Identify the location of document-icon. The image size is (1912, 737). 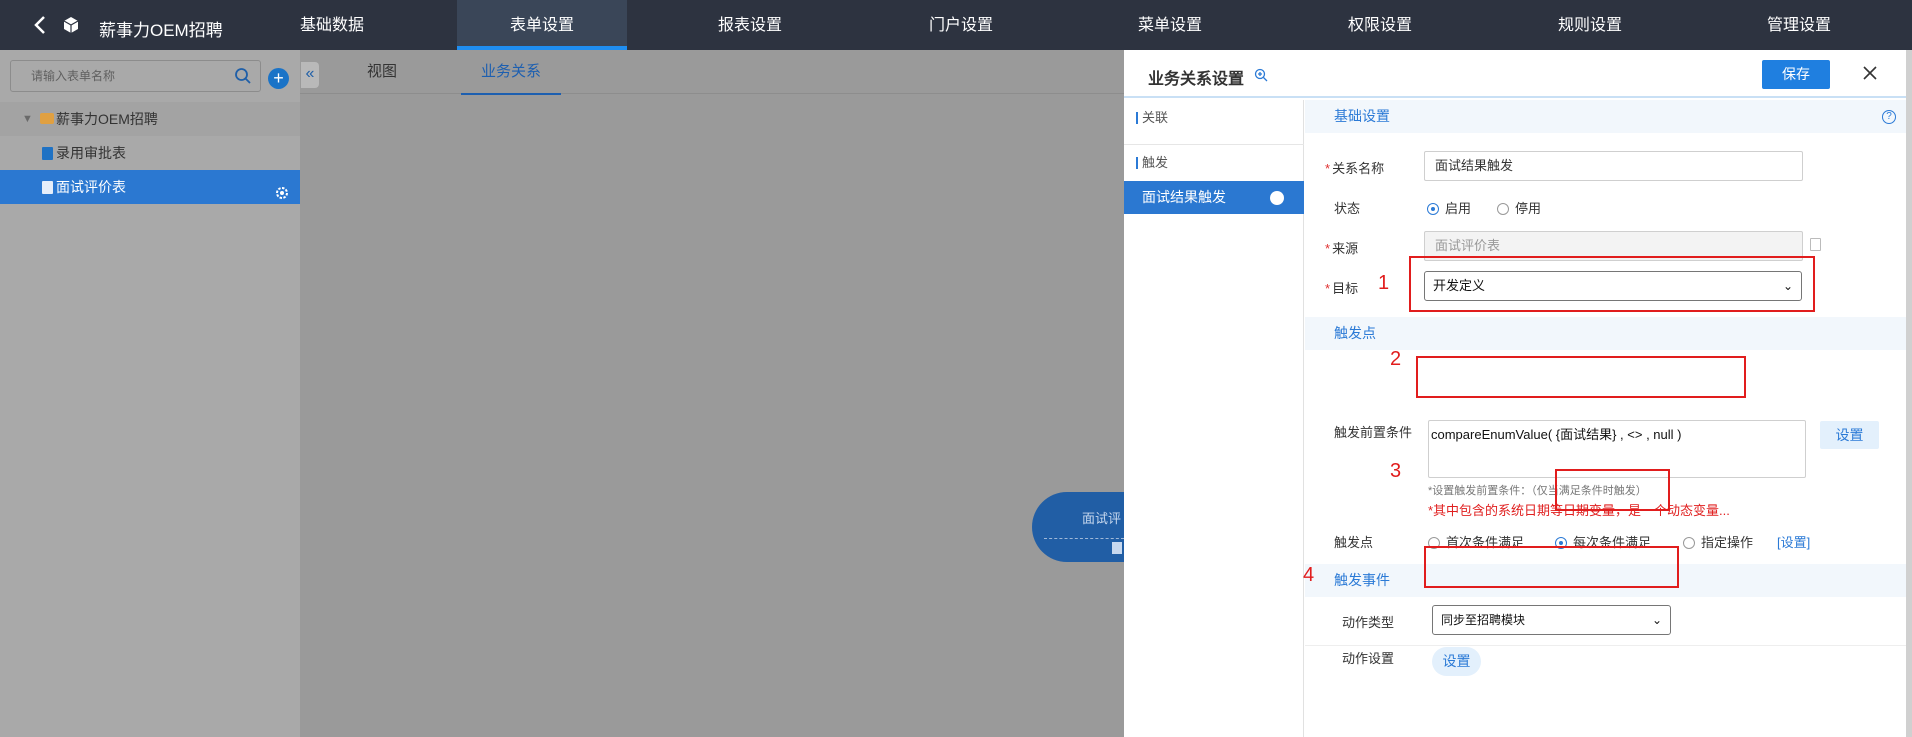
(1117, 548).